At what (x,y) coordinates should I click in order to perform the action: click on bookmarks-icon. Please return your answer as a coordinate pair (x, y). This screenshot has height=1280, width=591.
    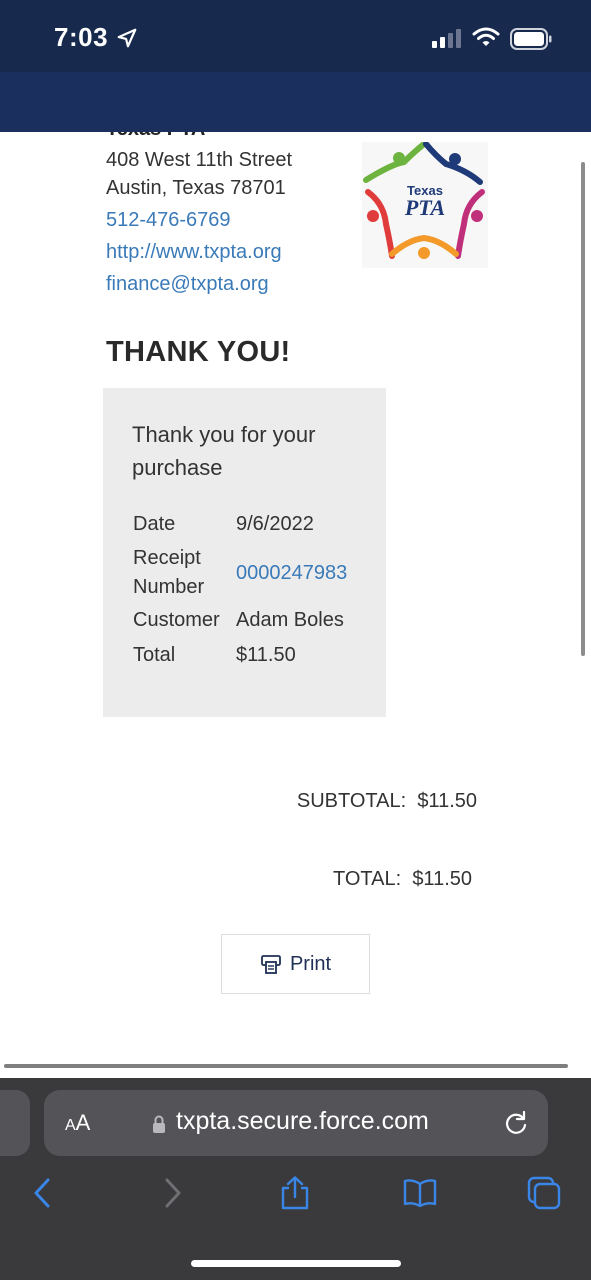
    Looking at the image, I should click on (420, 1193).